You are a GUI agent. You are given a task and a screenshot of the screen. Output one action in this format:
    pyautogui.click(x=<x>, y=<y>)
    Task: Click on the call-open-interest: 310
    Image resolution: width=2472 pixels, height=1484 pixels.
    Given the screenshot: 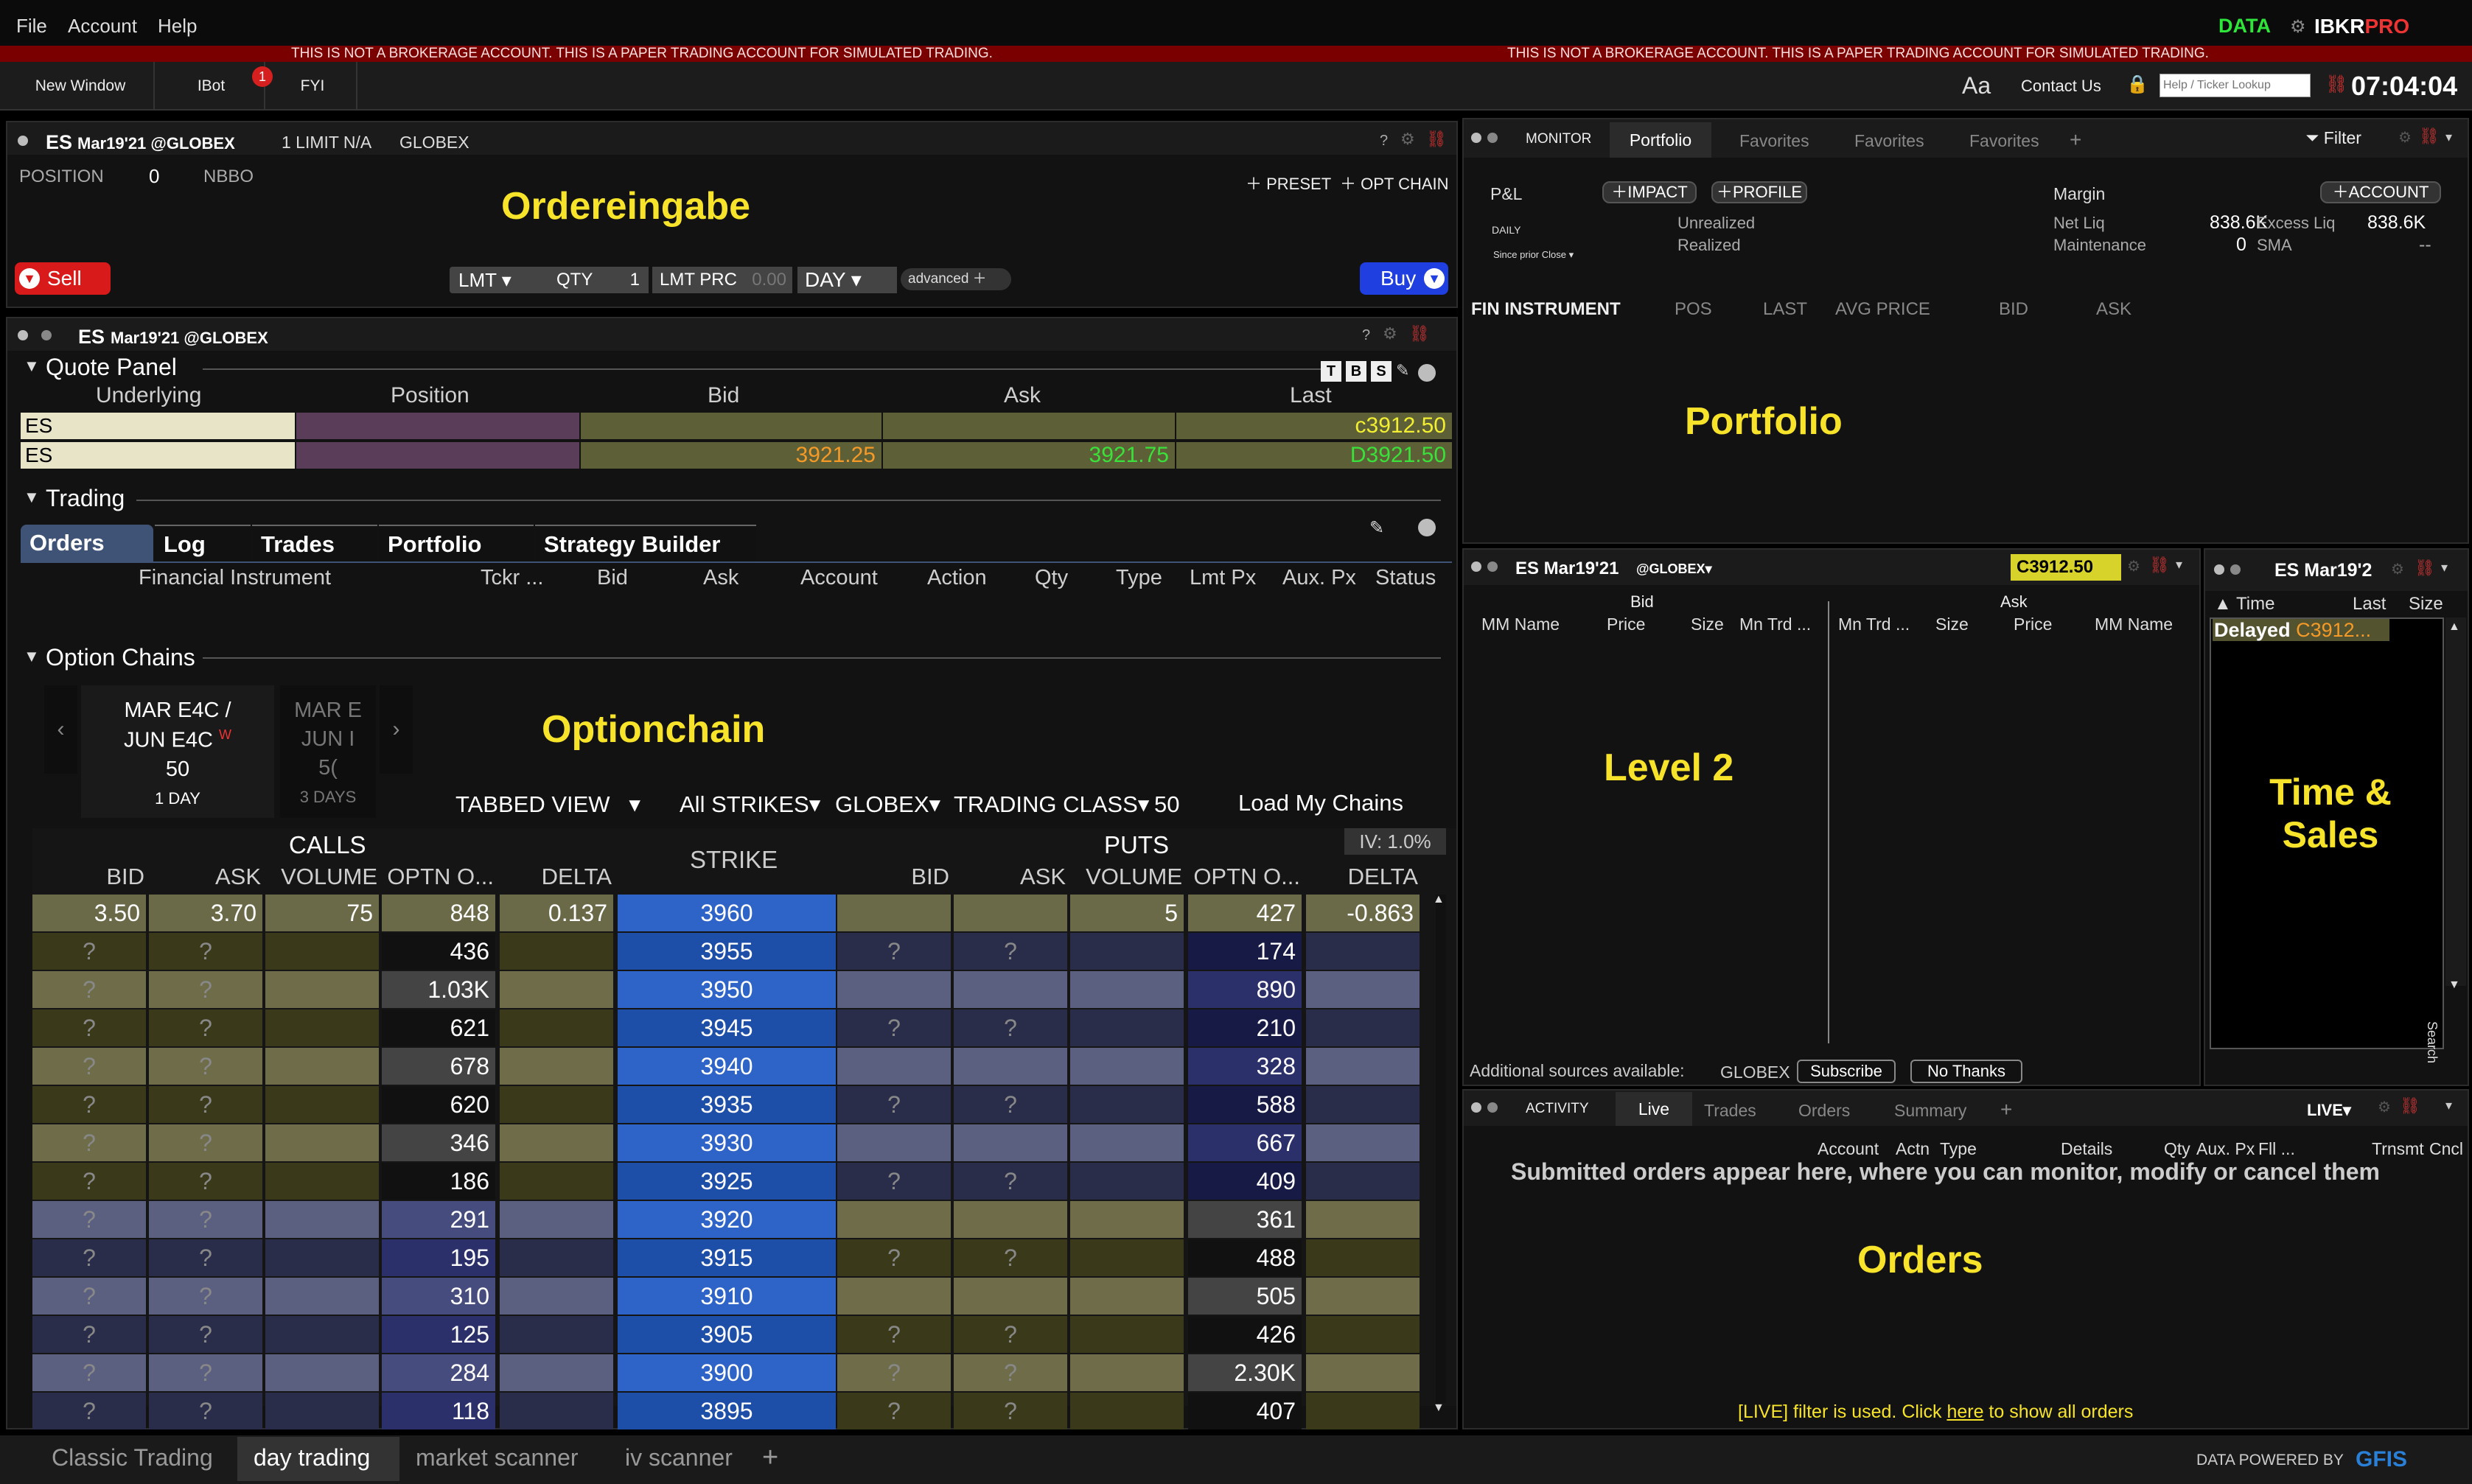 What is the action you would take?
    pyautogui.click(x=438, y=1296)
    